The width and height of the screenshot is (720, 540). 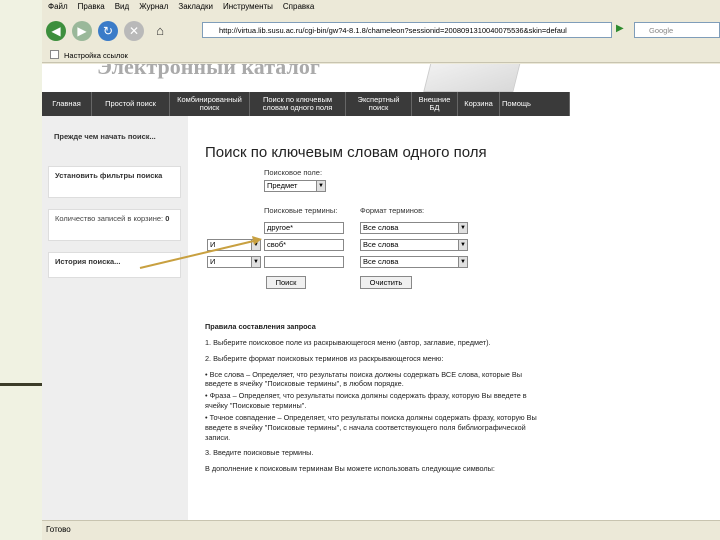 What do you see at coordinates (234, 245) in the screenshot?
I see `operator-select-2: И ▼` at bounding box center [234, 245].